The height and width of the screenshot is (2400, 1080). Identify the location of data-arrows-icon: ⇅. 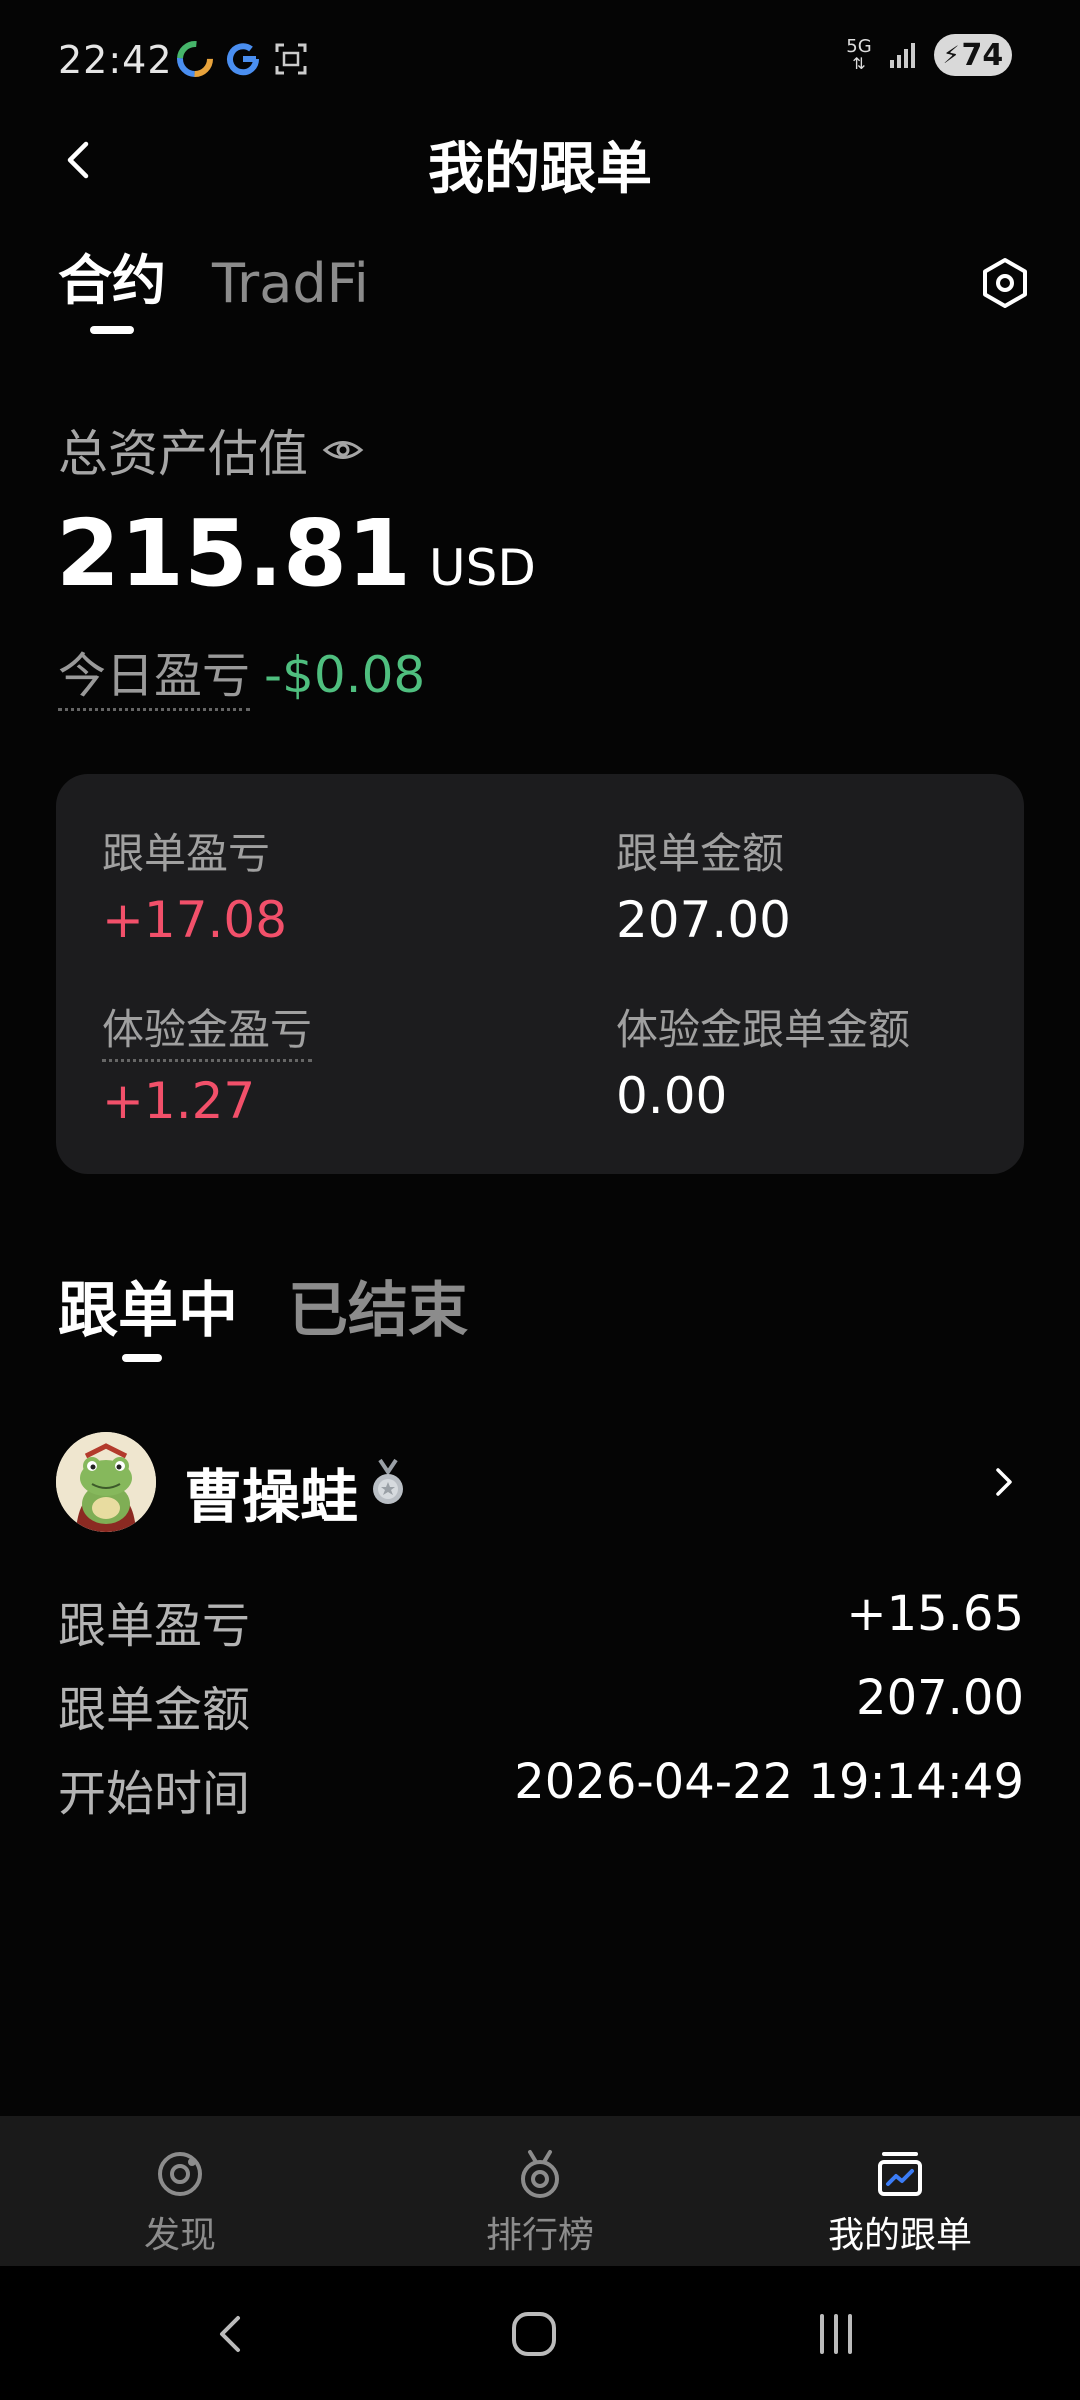
(859, 63).